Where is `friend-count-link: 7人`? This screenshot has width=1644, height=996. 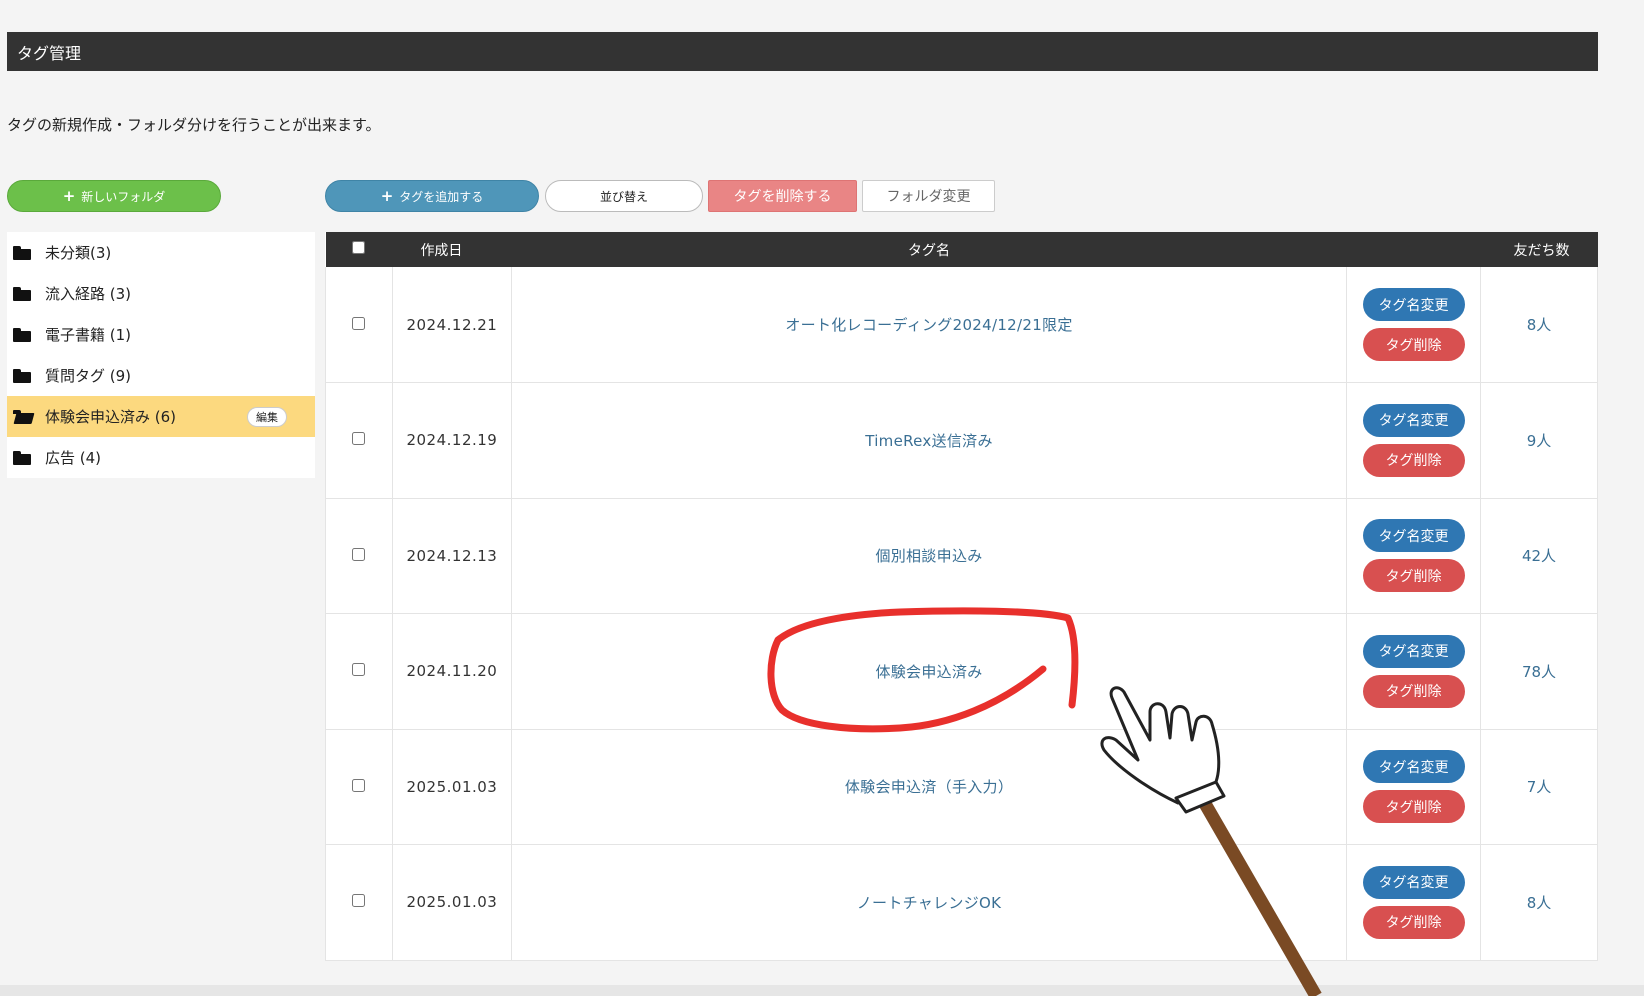
friend-count-link: 7人 is located at coordinates (1539, 787).